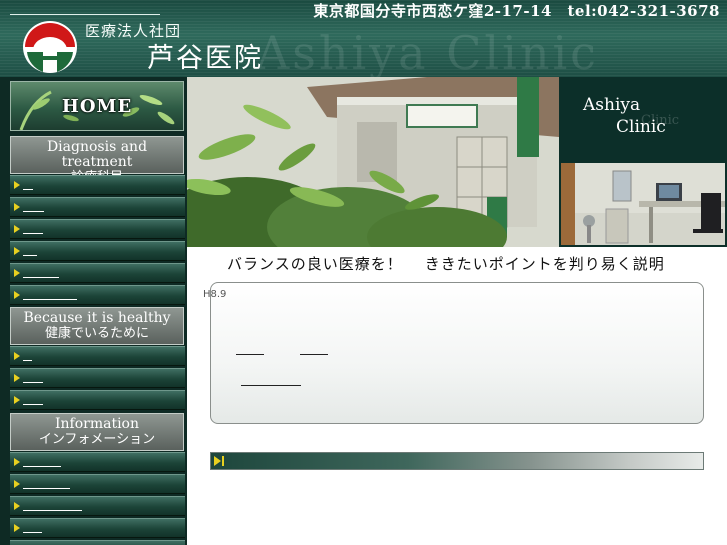 This screenshot has height=545, width=727. Describe the element at coordinates (223, 461) in the screenshot. I see `progress-marker` at that location.